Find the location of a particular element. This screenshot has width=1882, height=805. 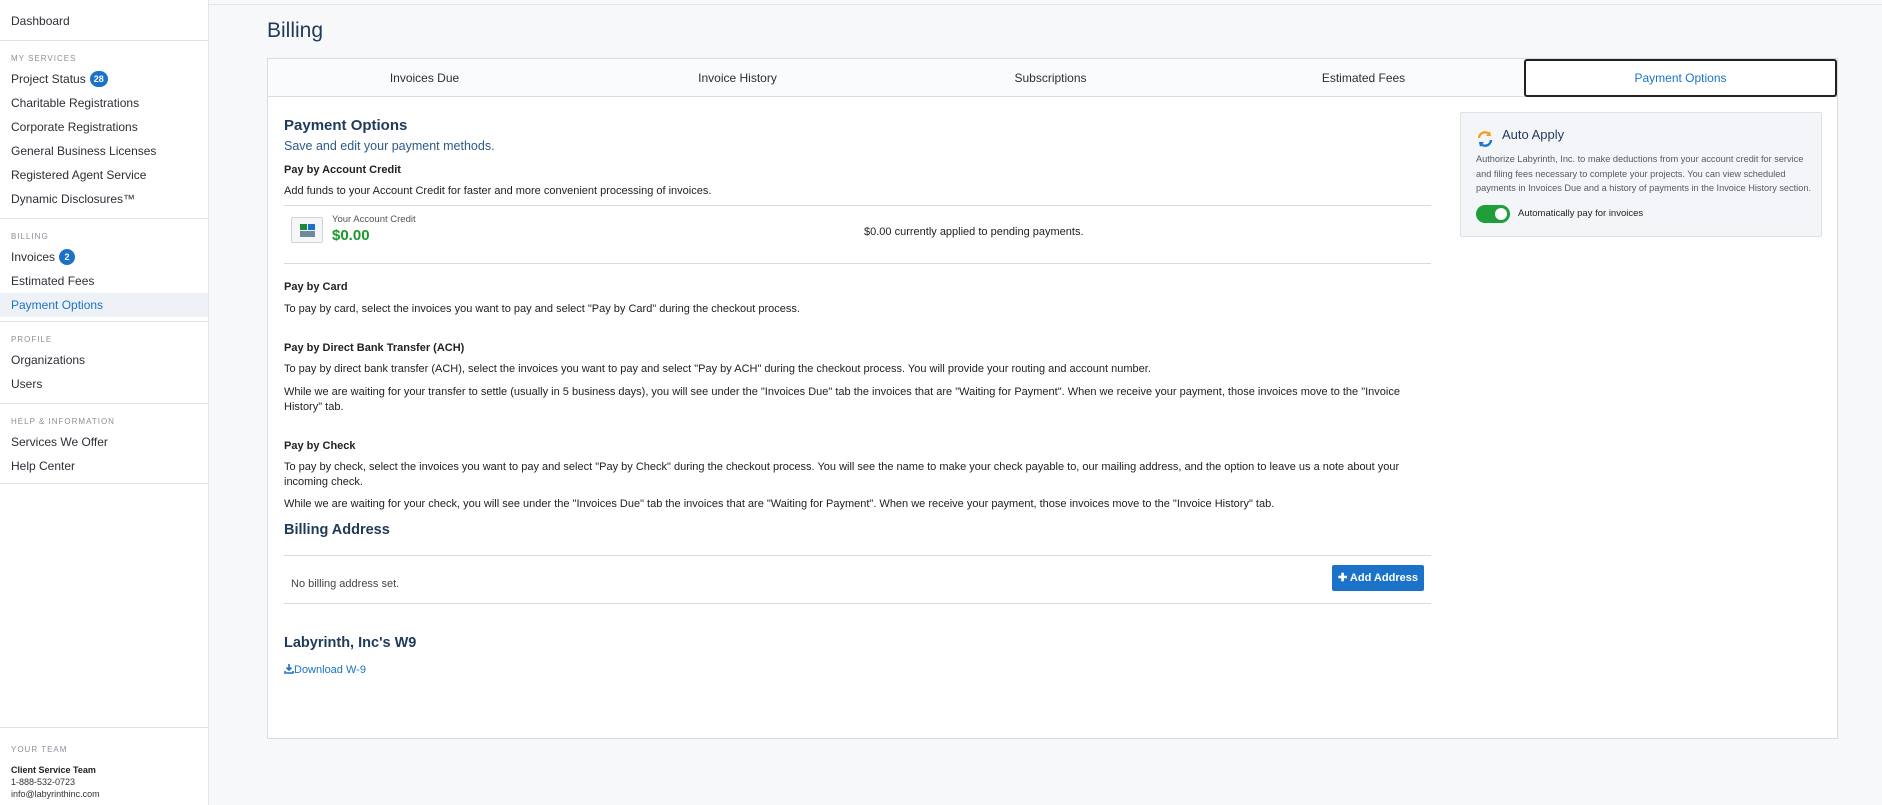

download-w9-label: Download W-9 is located at coordinates (330, 670).